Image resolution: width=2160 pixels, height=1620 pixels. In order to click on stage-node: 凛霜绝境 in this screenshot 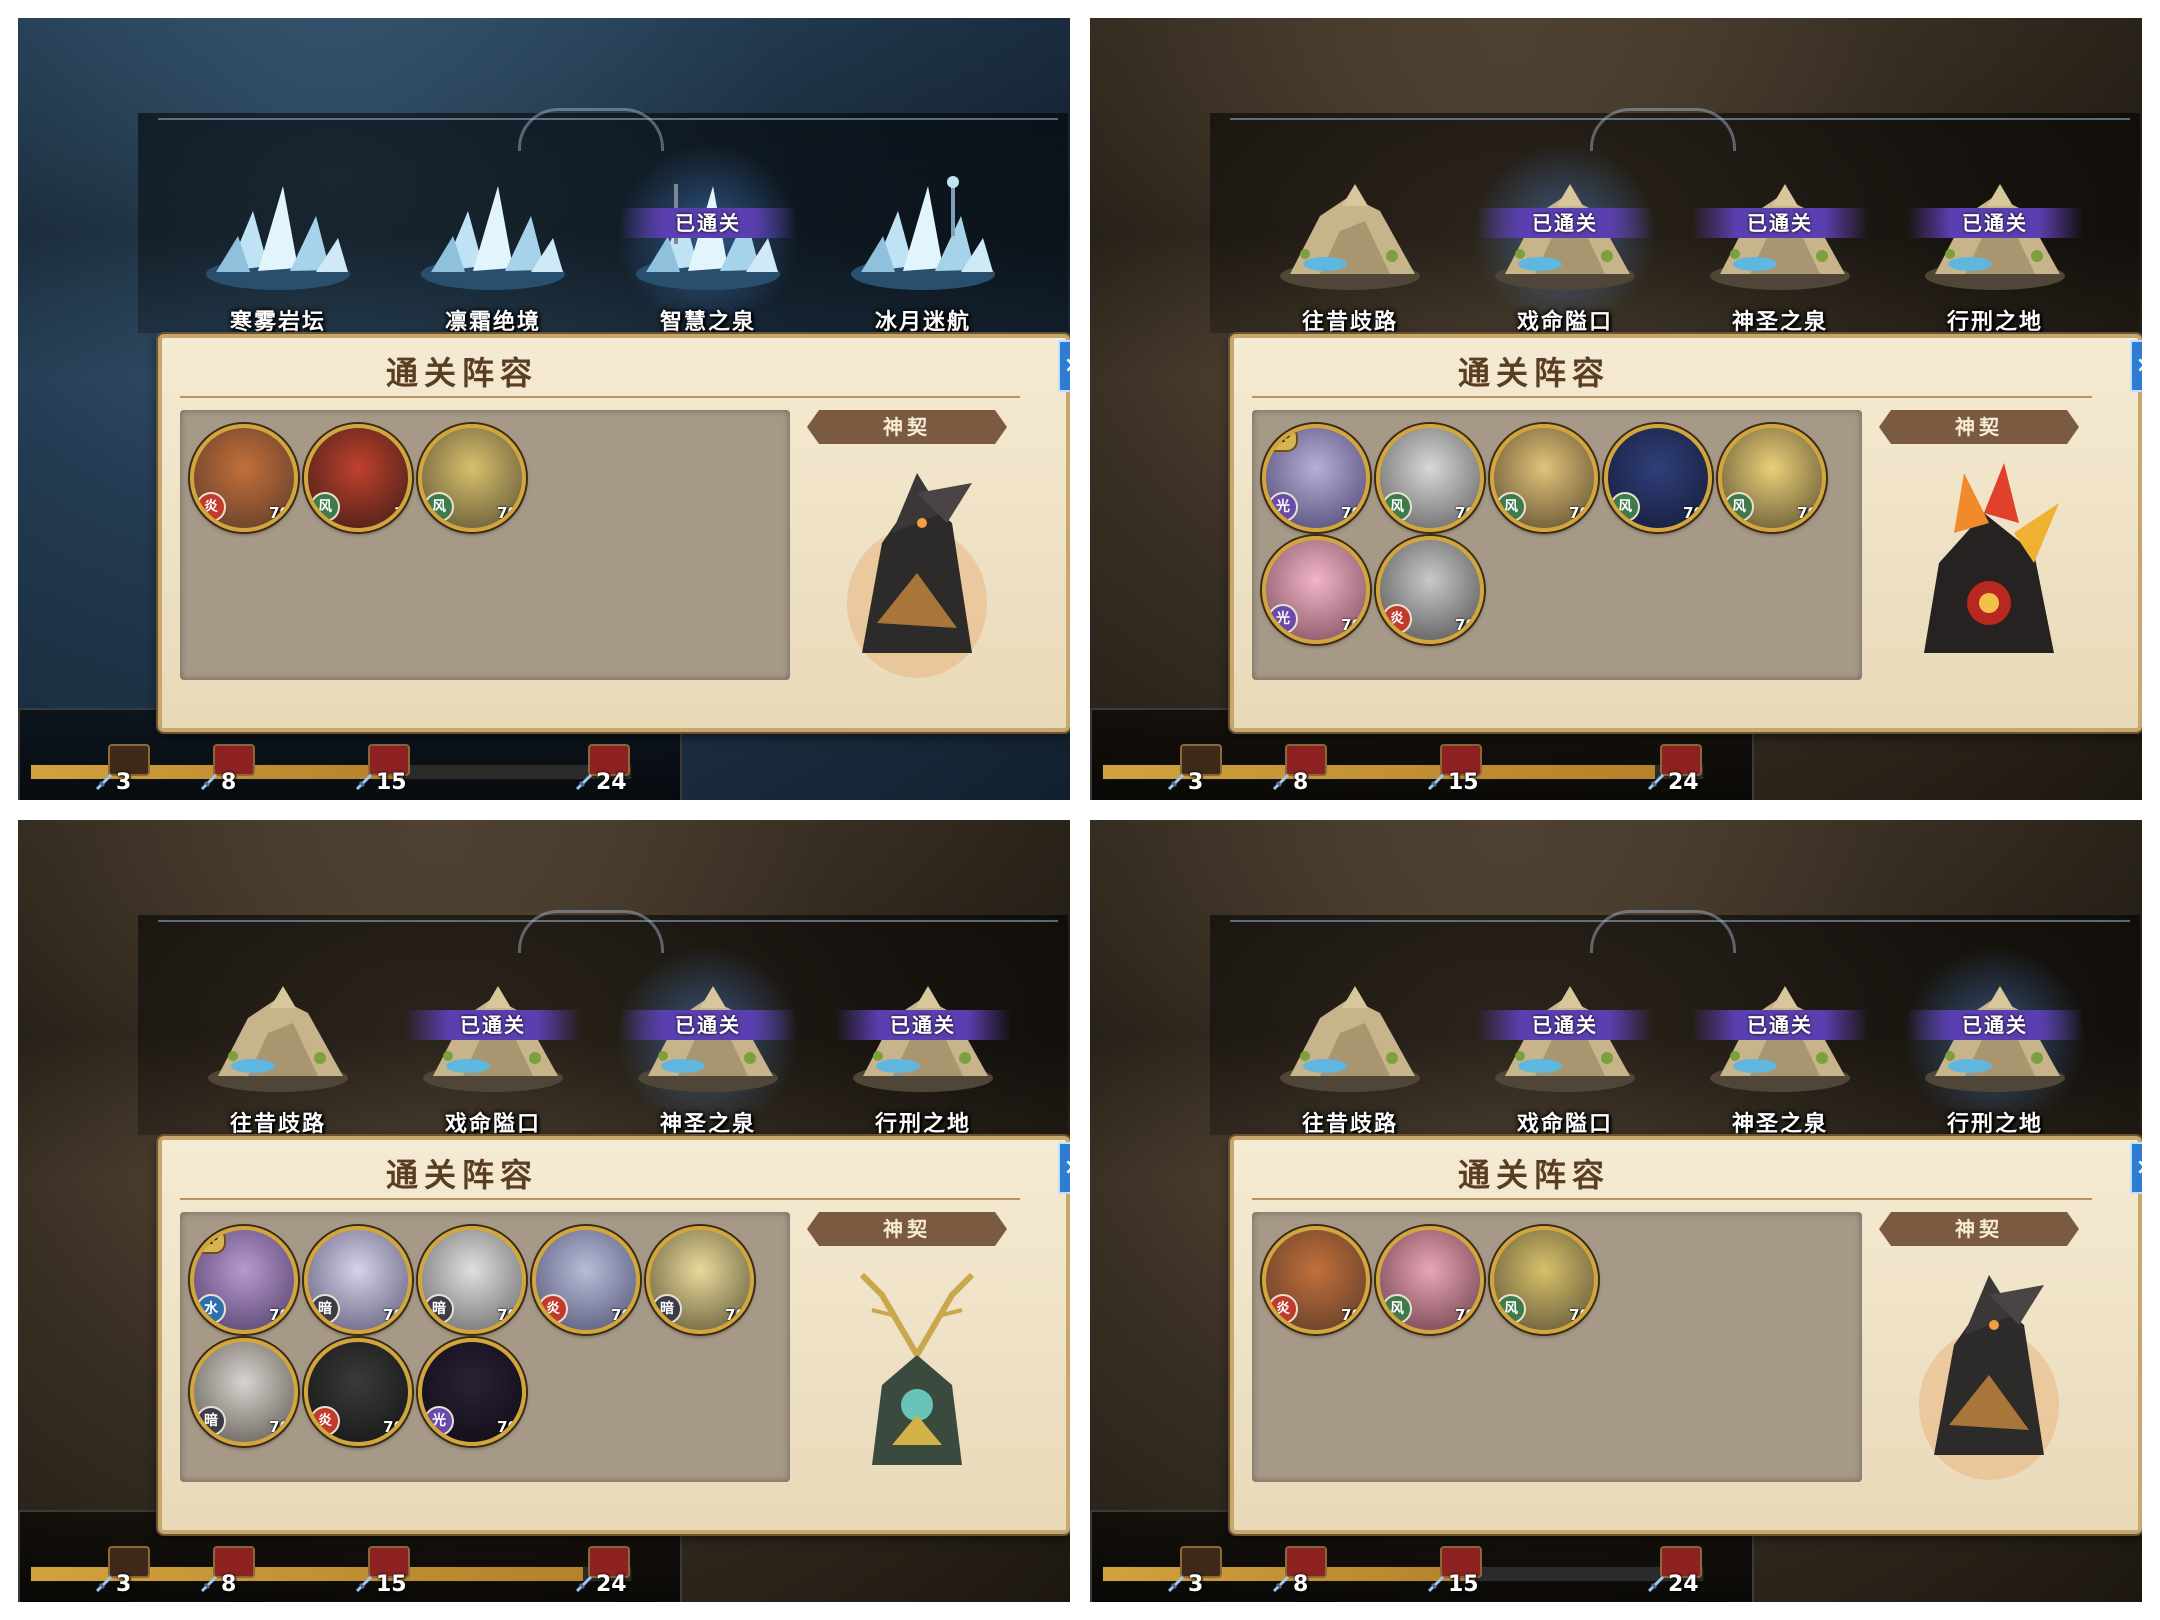, I will do `click(493, 236)`.